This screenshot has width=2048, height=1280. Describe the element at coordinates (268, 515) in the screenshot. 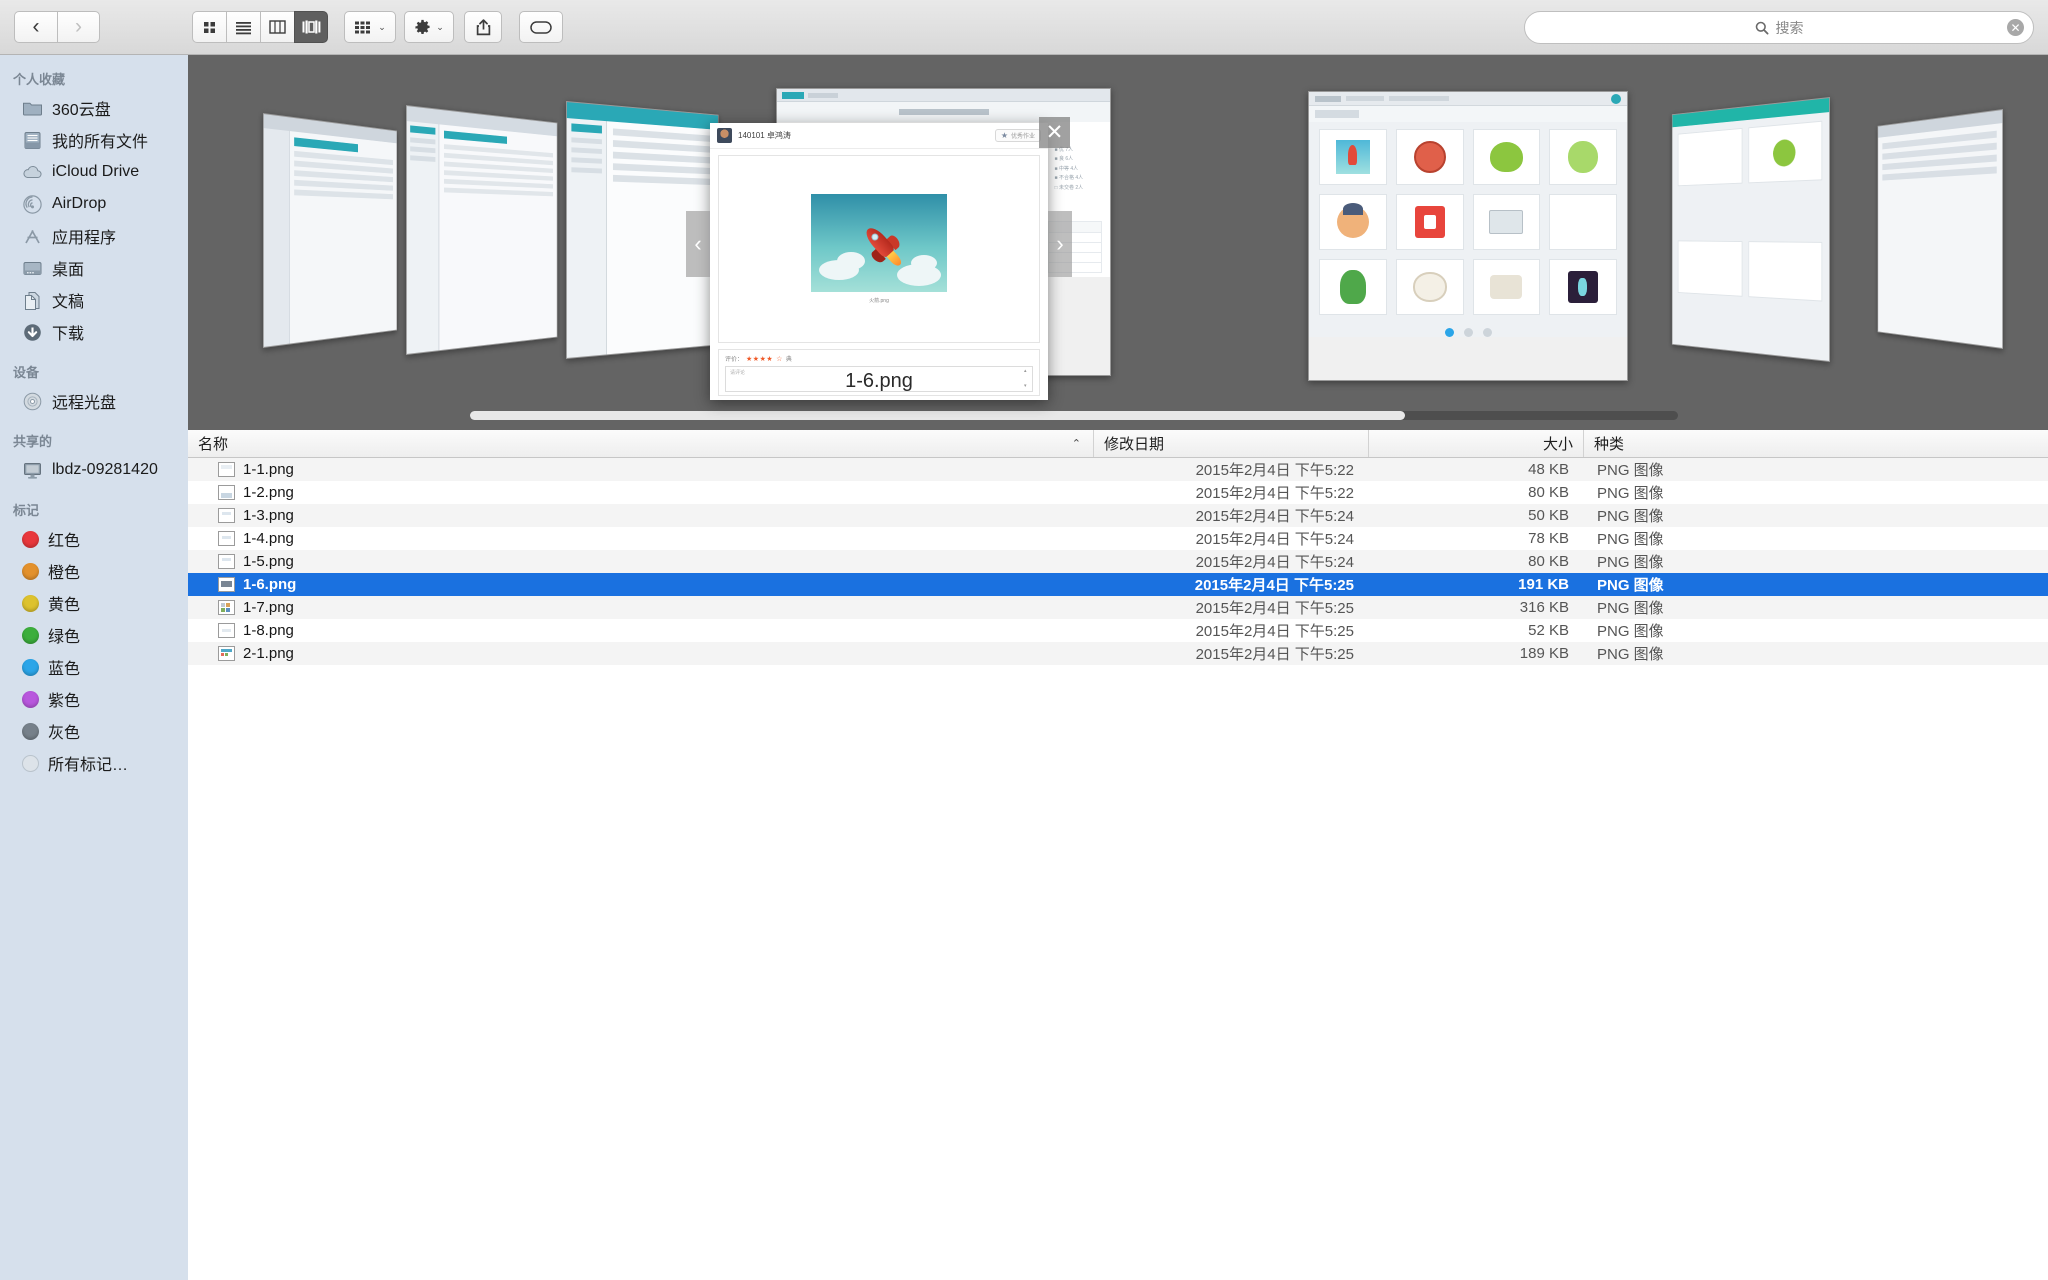

I see `file-name: 1-3.png` at that location.